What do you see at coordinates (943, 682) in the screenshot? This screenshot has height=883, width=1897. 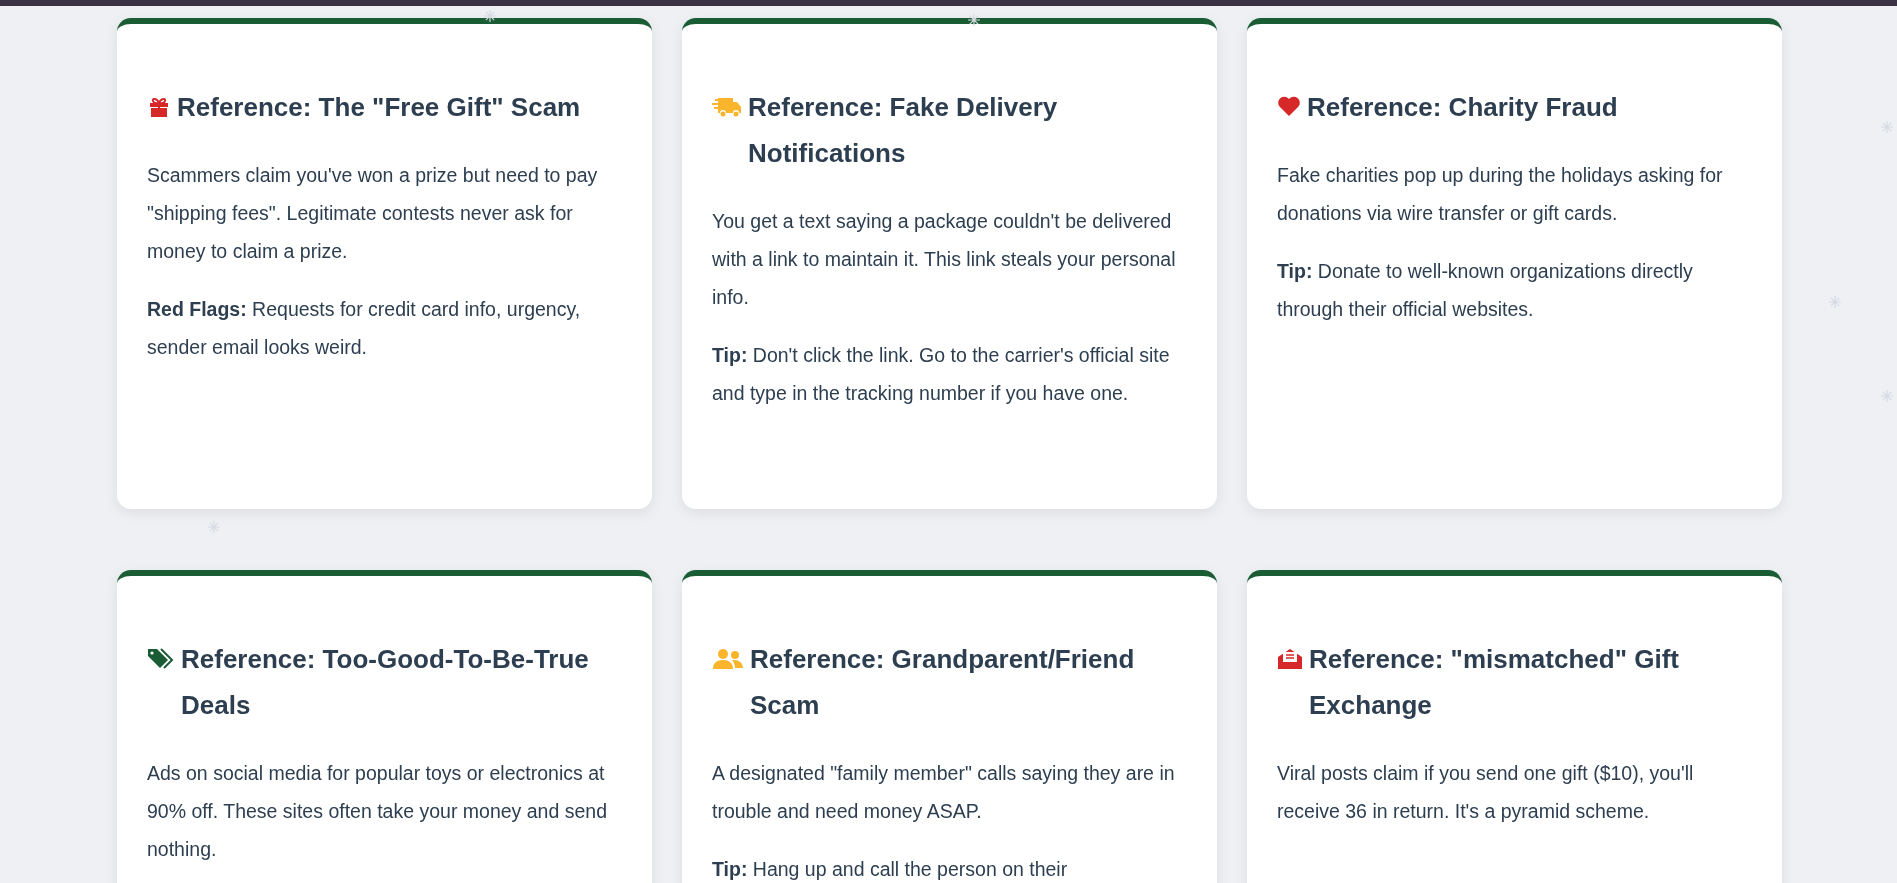 I see `card-title: Reference: Grandparent/Friend Scam` at bounding box center [943, 682].